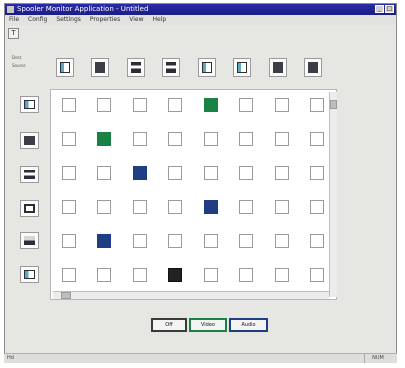 This screenshot has height=368, width=405. What do you see at coordinates (10, 9) in the screenshot?
I see `system-menu-icon` at bounding box center [10, 9].